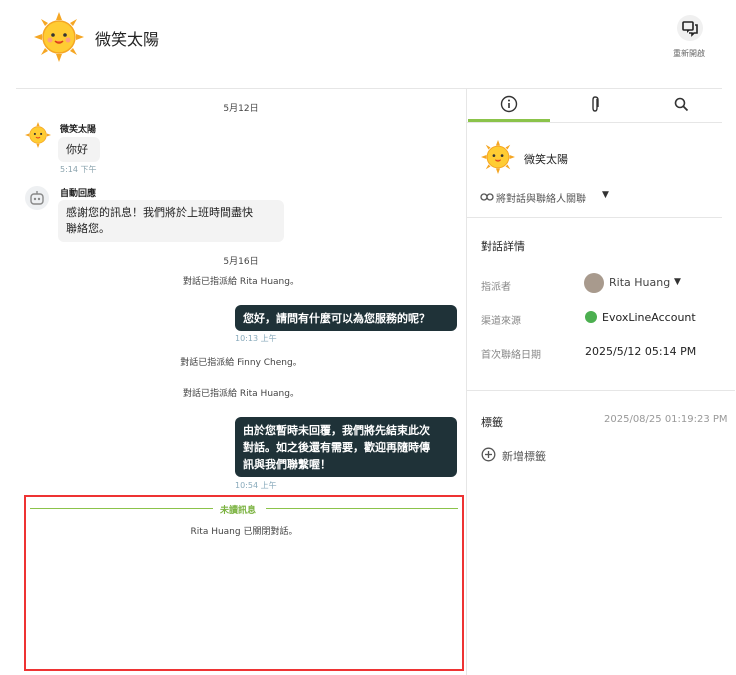  What do you see at coordinates (541, 199) in the screenshot?
I see `link-contact-label: 將對話與聯絡人關聯` at bounding box center [541, 199].